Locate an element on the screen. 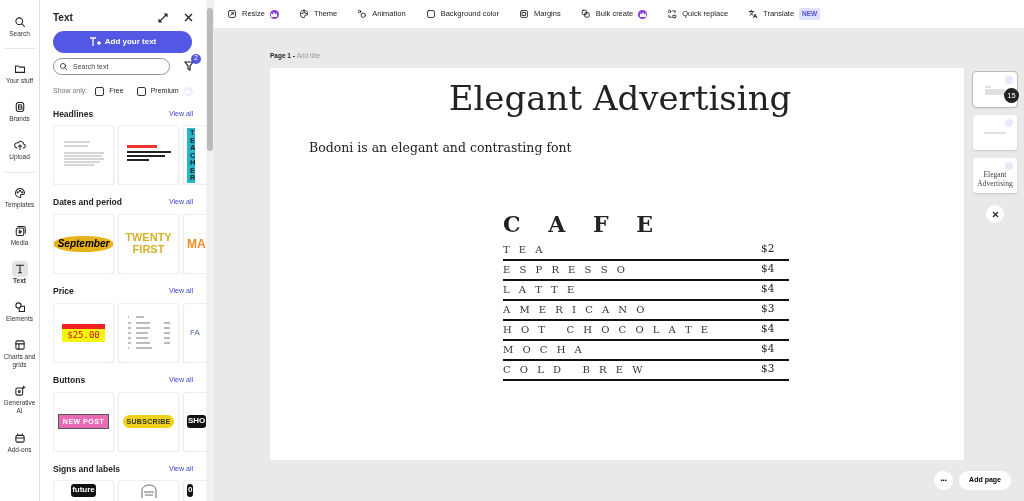 The image size is (1024, 501). menu-title: C A F E is located at coordinates (583, 225).